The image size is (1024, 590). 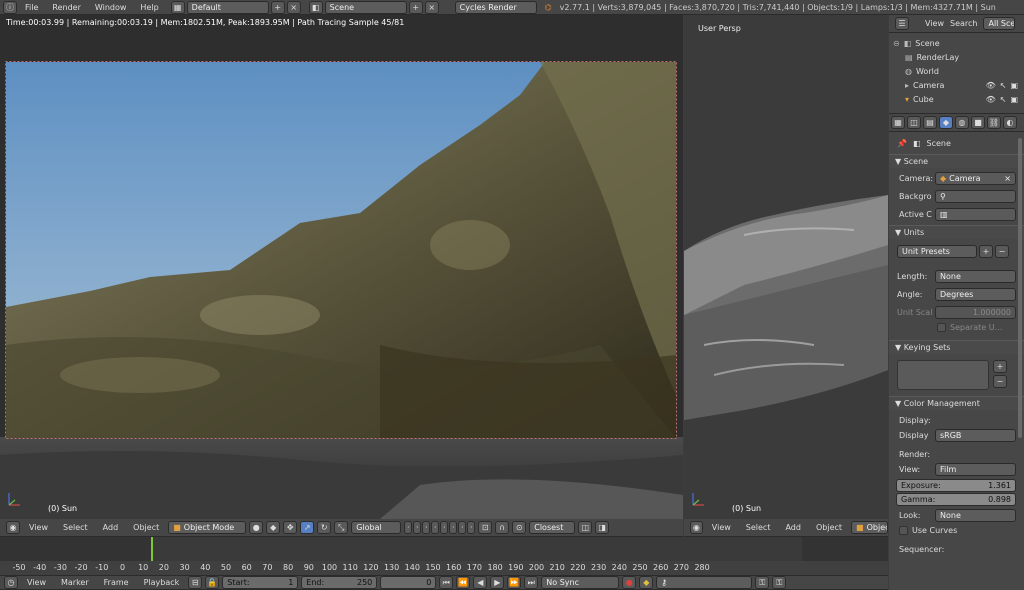 I want to click on snap-select: Closest, so click(x=552, y=527).